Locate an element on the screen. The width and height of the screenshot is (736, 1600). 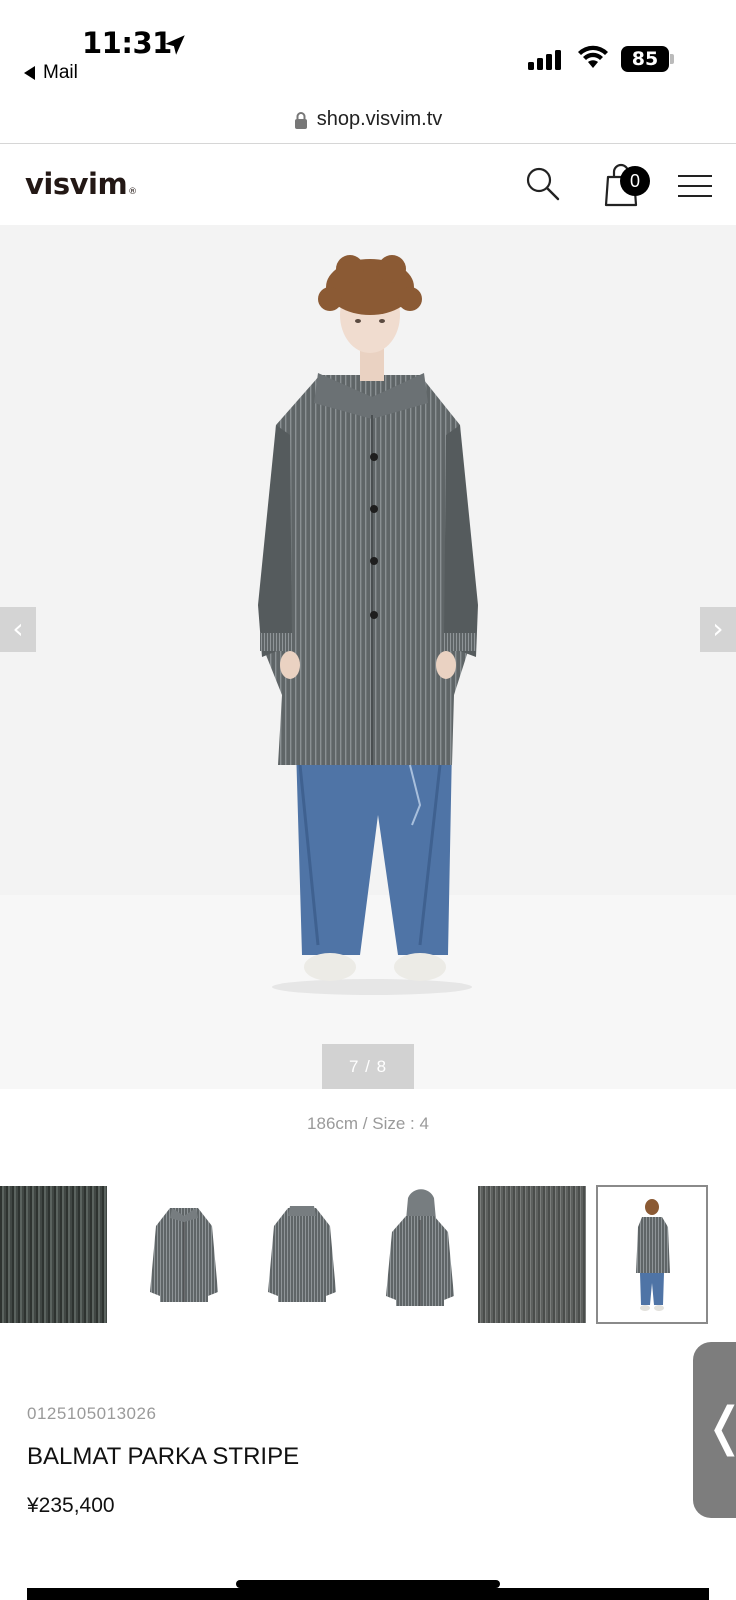
lock-icon is located at coordinates (300, 120).